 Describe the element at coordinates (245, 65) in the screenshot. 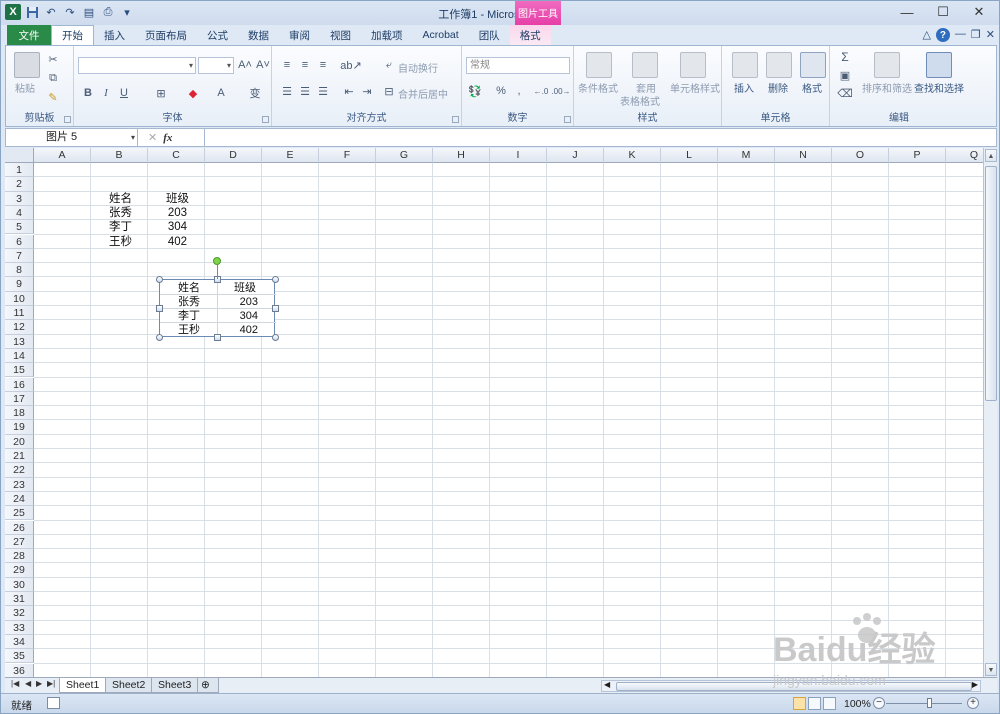

I see `grow-font-icon: A˄` at that location.